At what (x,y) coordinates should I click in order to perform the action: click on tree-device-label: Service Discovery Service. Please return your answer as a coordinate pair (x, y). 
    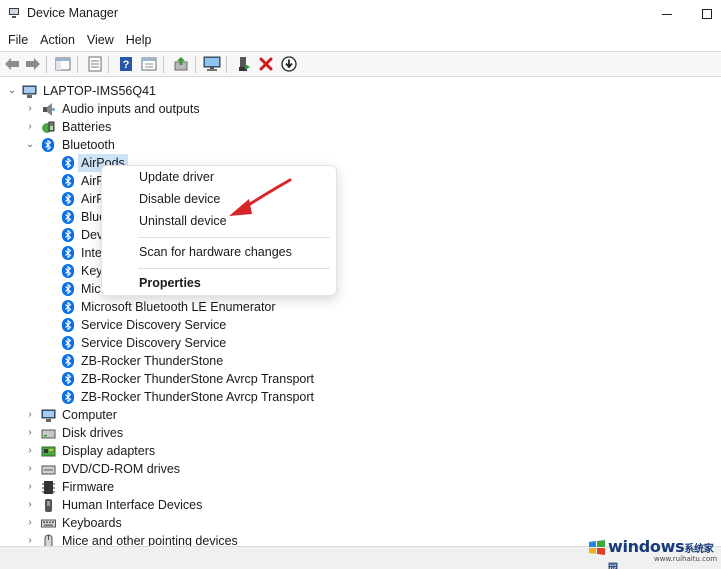
    Looking at the image, I should click on (154, 343).